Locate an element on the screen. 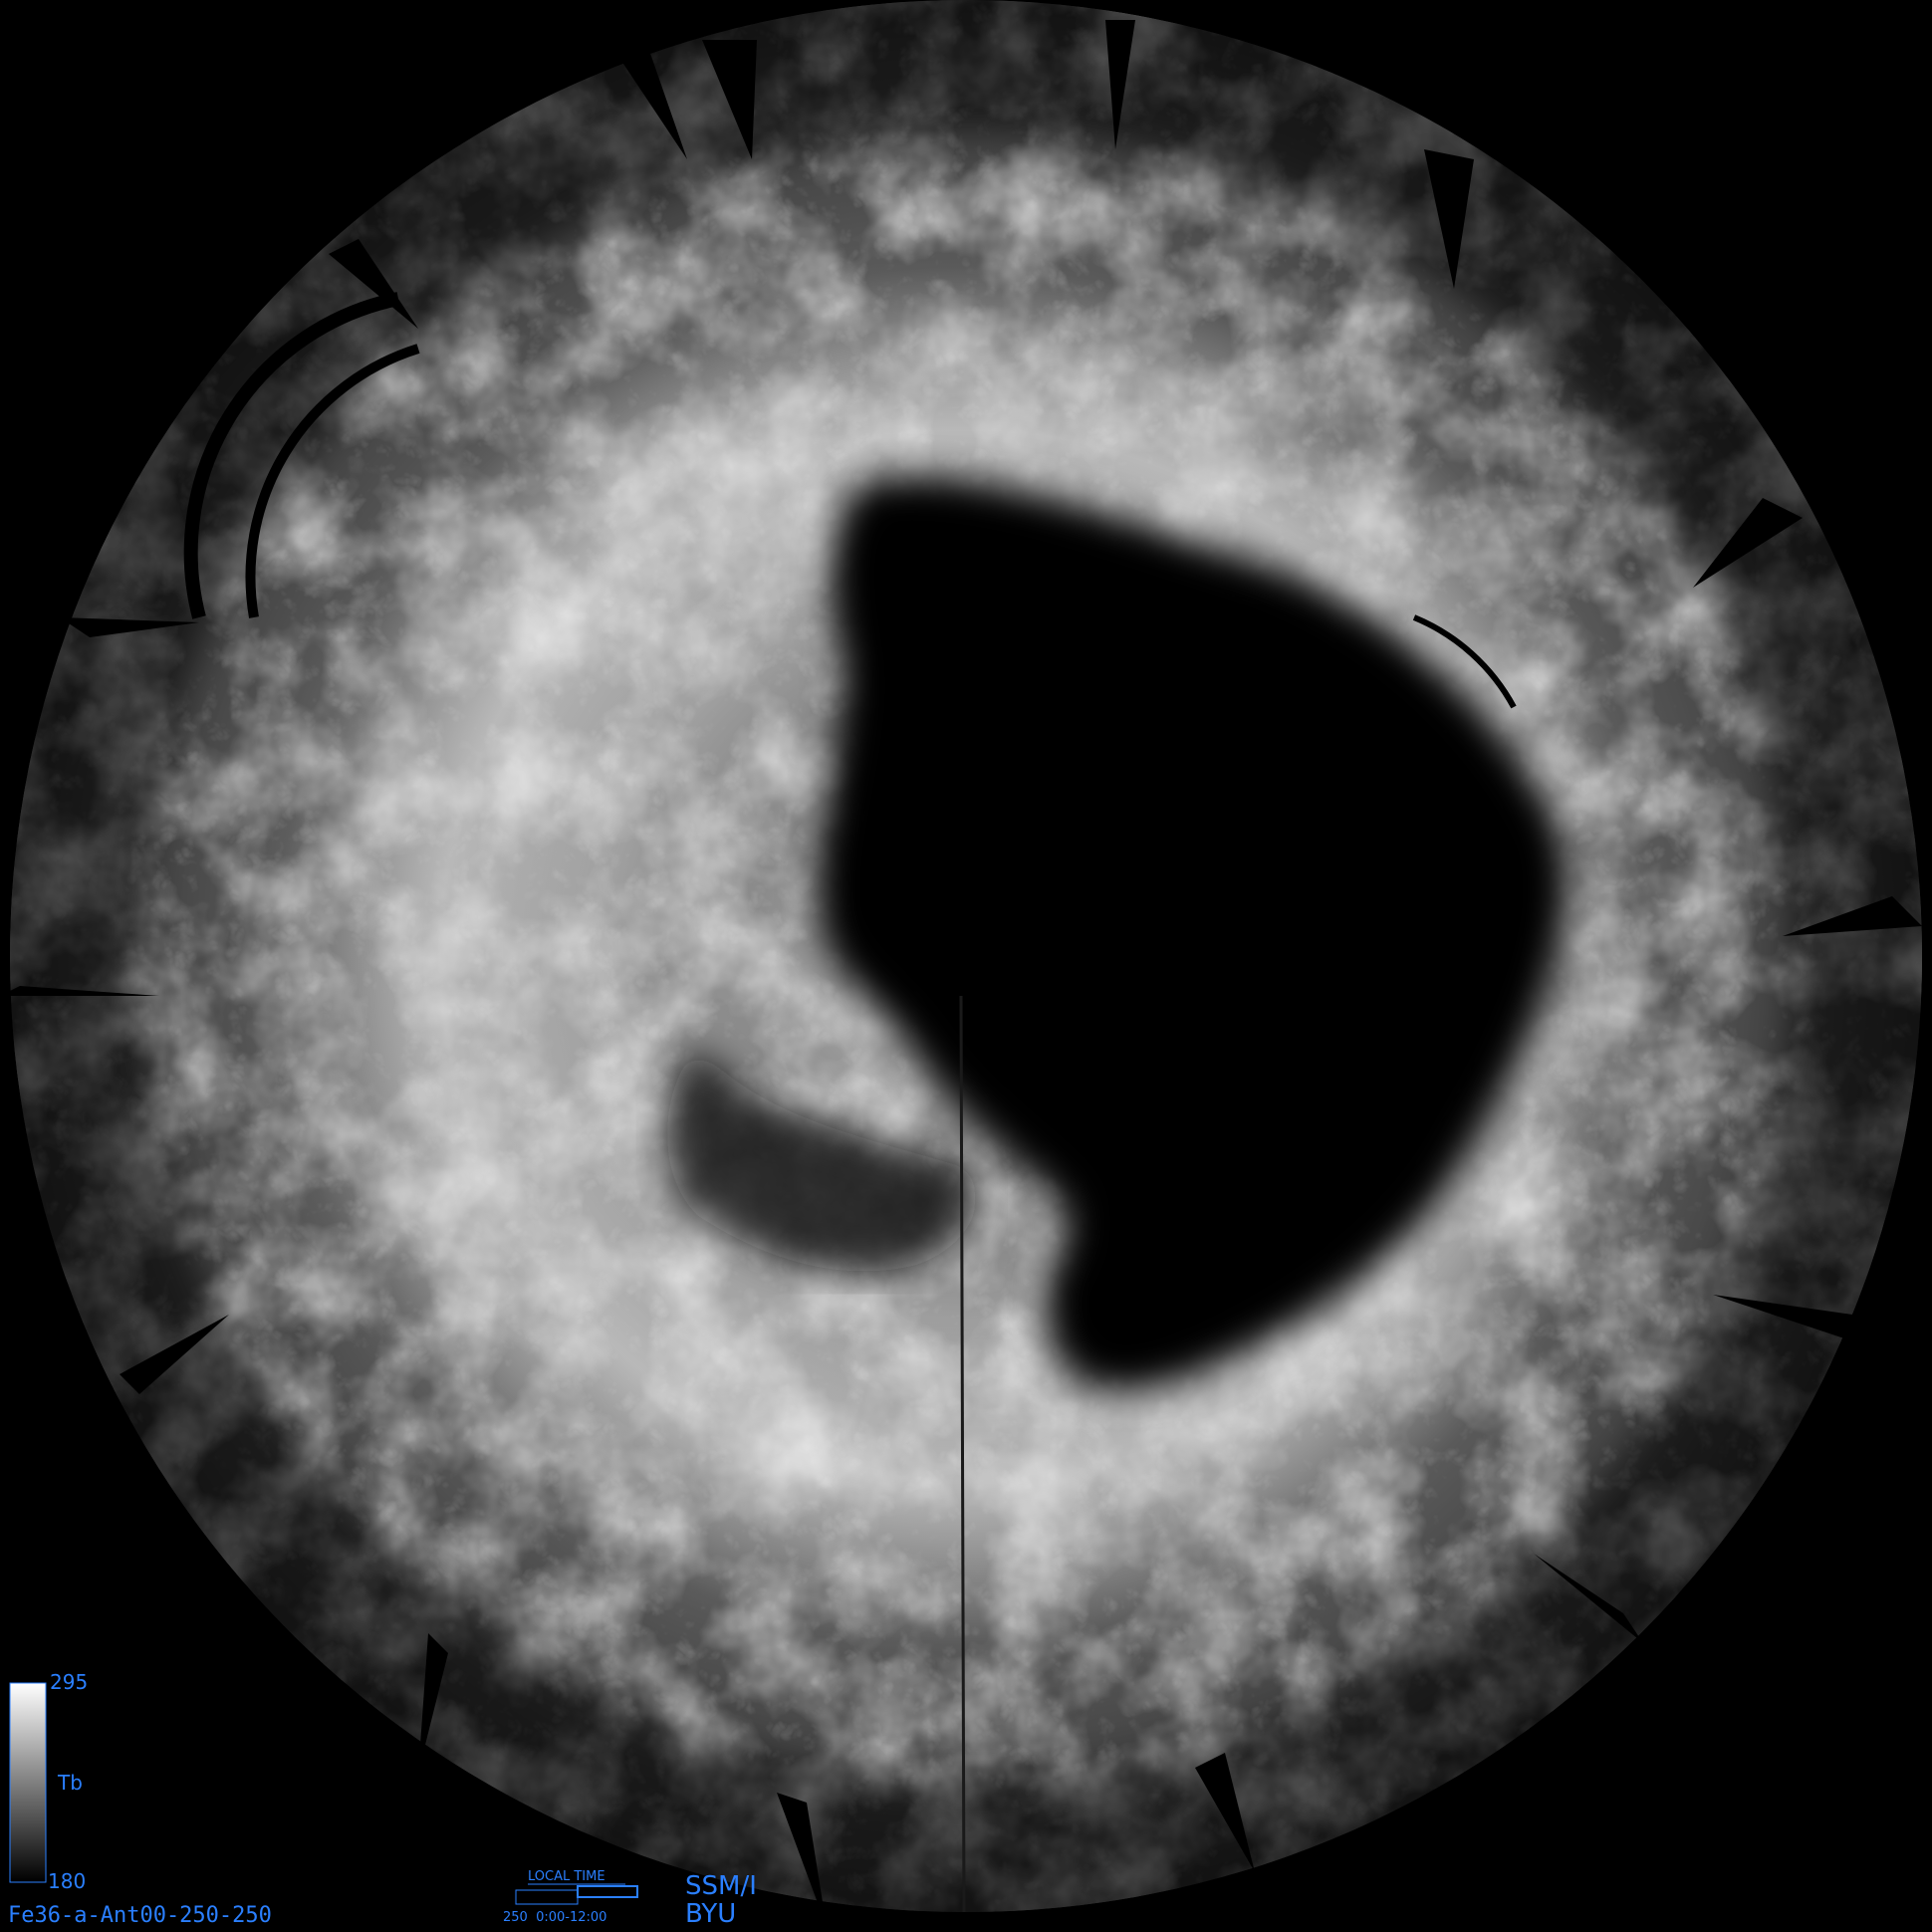 This screenshot has height=1932, width=1932. sensor-label: SSM/I is located at coordinates (721, 1886).